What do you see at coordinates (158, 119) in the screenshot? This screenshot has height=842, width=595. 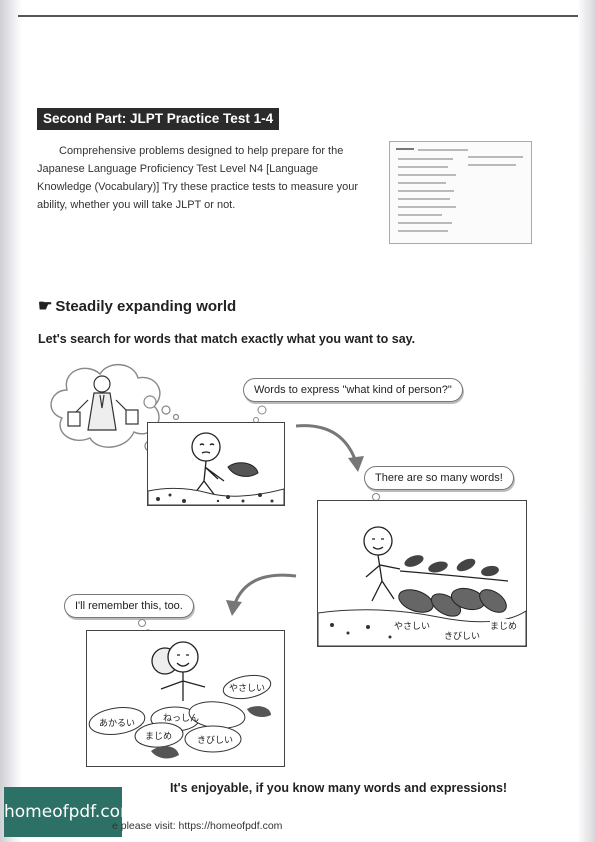 I see `section-heading: Second Part: JLPT Practice Test 1-4` at bounding box center [158, 119].